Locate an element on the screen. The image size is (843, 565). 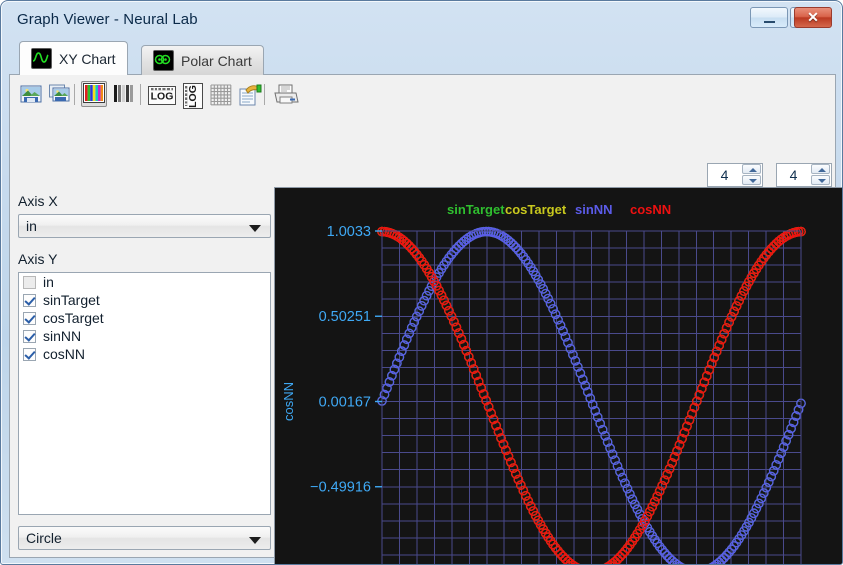
spinner-left: 4 is located at coordinates (735, 175).